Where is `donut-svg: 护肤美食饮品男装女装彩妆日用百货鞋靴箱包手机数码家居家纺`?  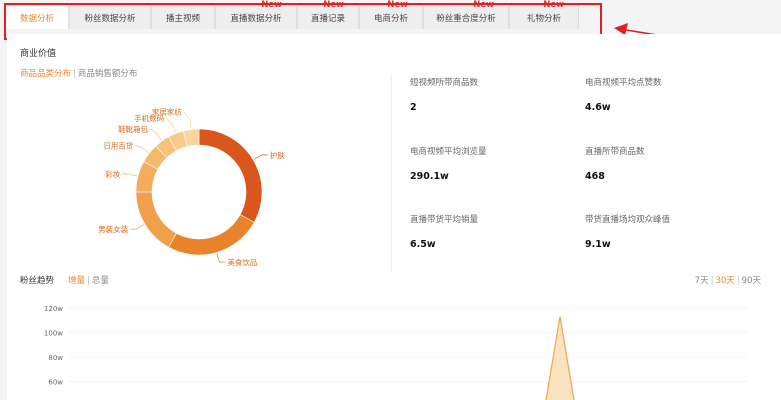
donut-svg: 护肤美食饮品男装女装彩妆日用百货鞋靴箱包手机数码家居家纺 is located at coordinates (191, 187).